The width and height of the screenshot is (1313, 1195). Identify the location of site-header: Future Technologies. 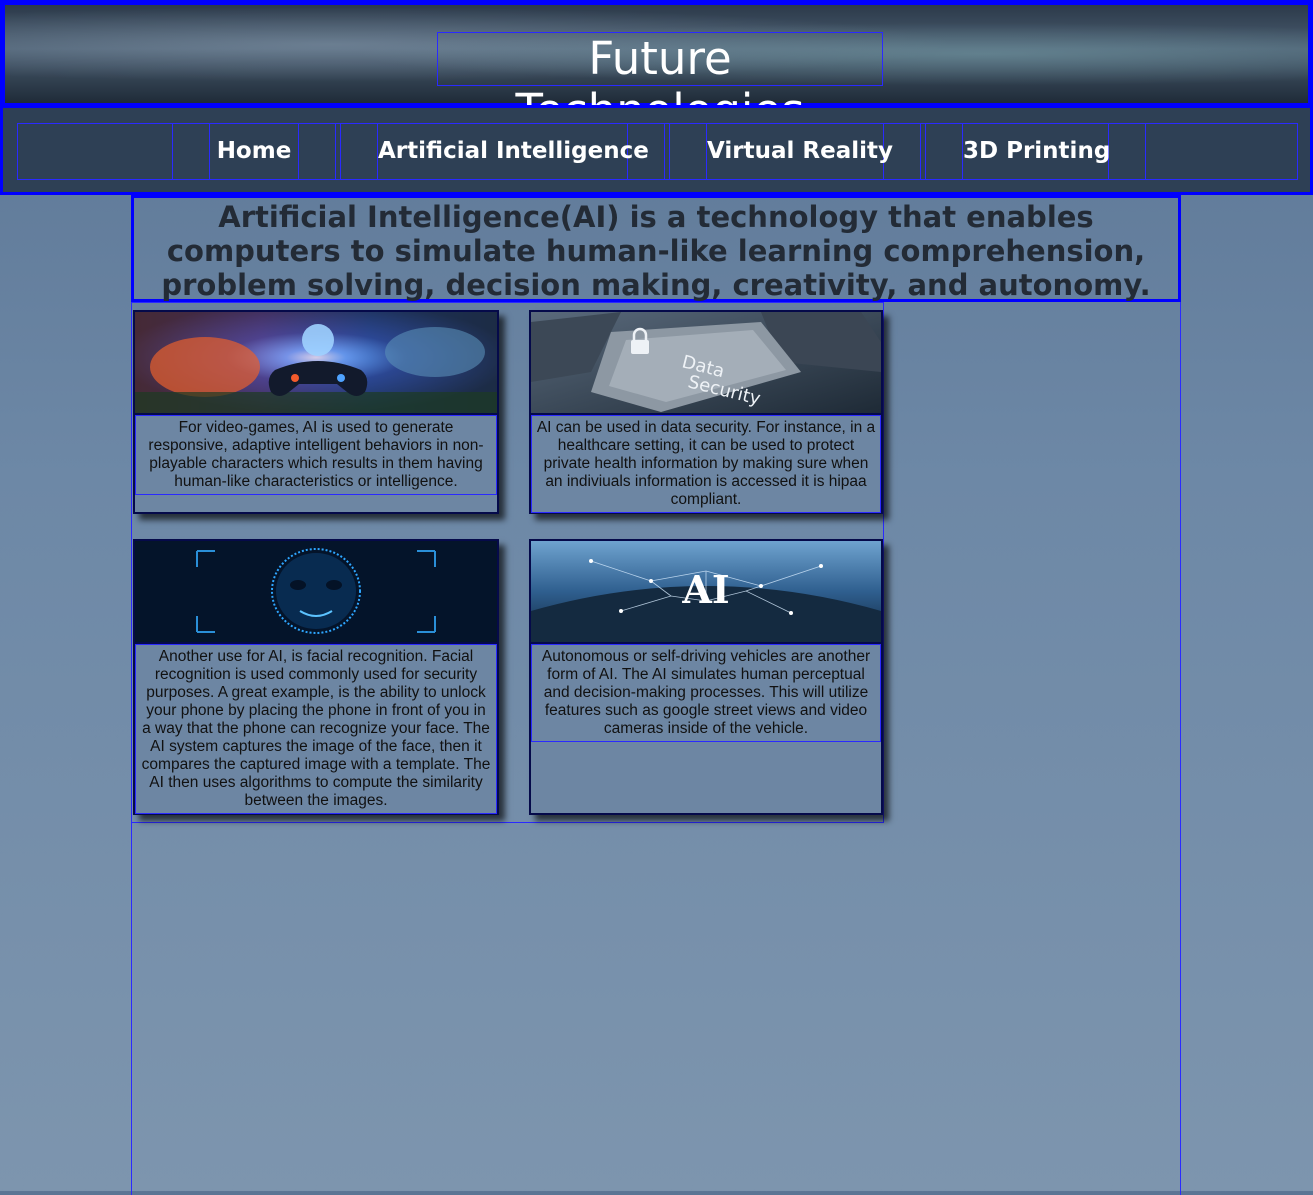
(656, 68).